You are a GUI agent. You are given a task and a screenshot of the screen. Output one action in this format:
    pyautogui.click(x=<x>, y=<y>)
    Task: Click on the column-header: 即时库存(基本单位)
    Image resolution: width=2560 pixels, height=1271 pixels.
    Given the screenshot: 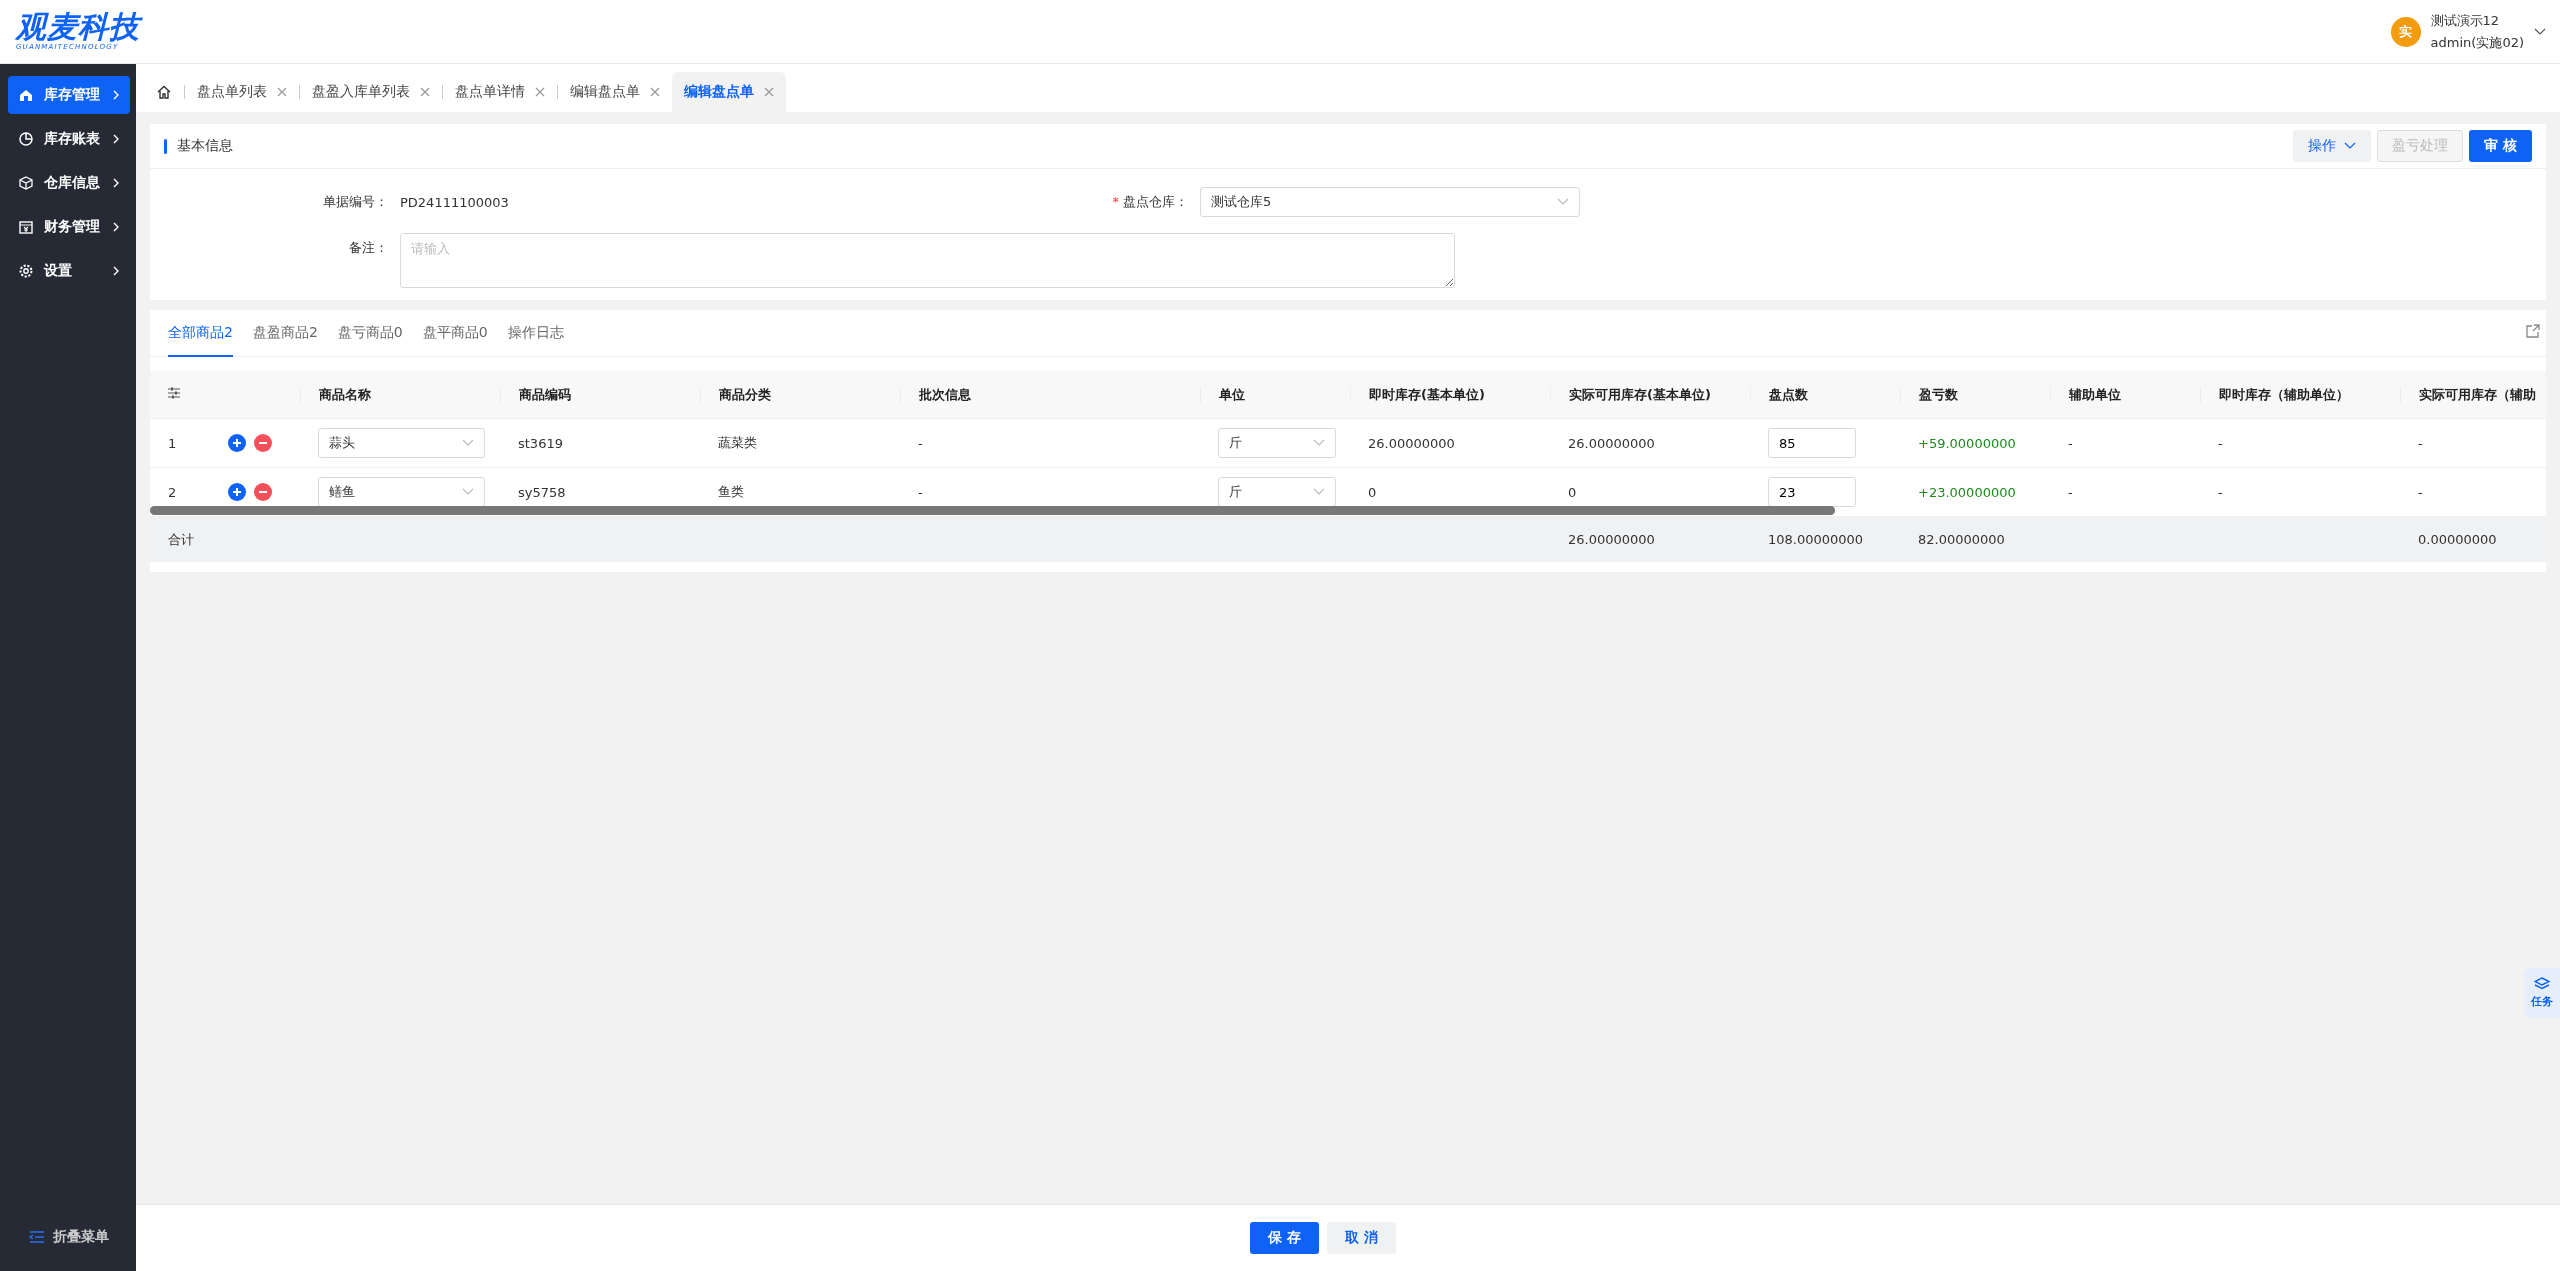 What is the action you would take?
    pyautogui.click(x=1450, y=394)
    